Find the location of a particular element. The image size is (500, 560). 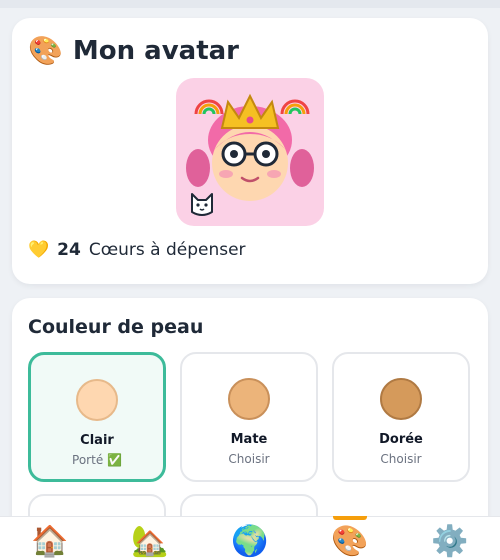

avatar-cheek-right is located at coordinates (274, 174).